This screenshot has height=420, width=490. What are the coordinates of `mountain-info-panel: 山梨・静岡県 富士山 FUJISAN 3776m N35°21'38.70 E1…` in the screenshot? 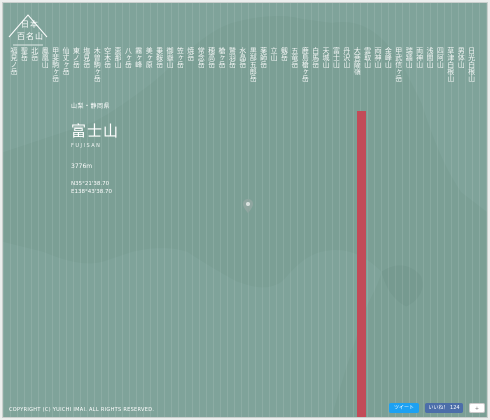 It's located at (95, 148).